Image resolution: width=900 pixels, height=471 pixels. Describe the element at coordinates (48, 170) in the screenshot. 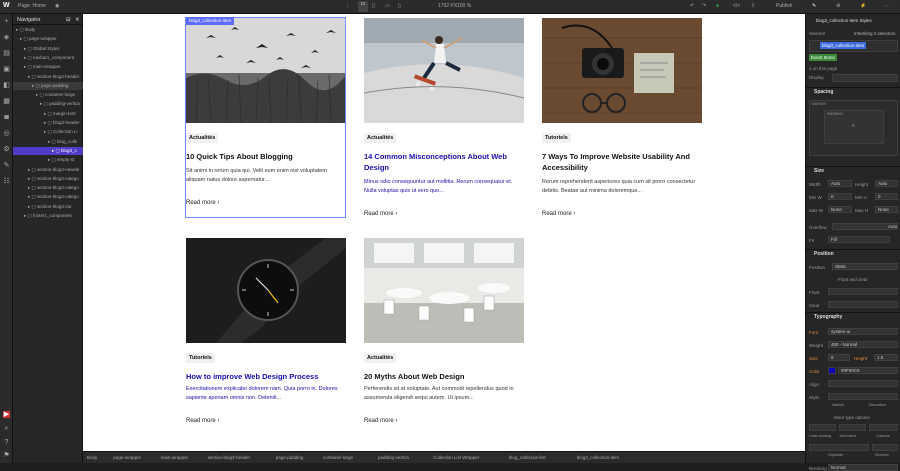

I see `navigator-item: ▸ ▢ section-blog3-newsle` at that location.